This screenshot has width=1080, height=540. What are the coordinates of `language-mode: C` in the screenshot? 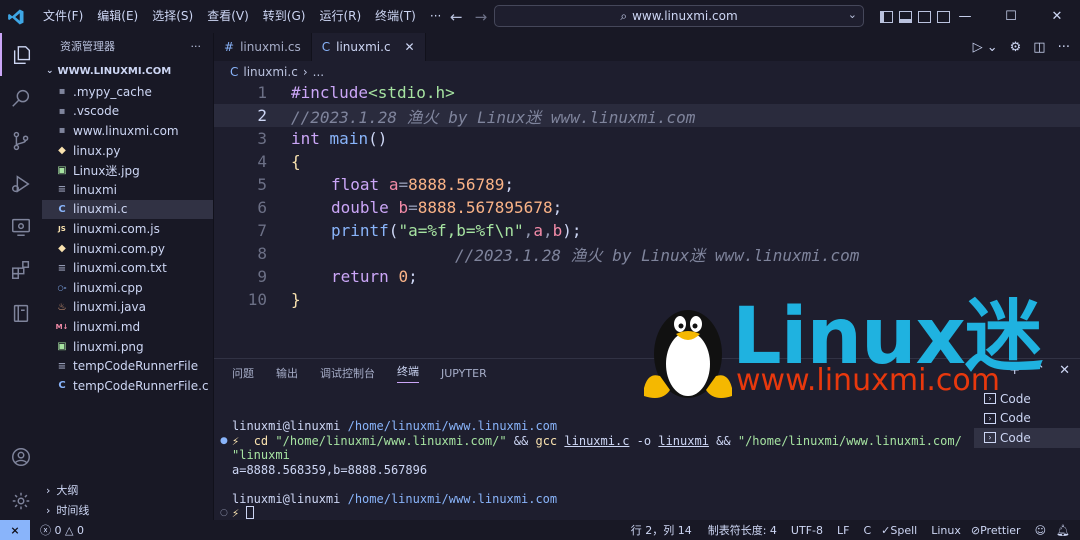 It's located at (867, 530).